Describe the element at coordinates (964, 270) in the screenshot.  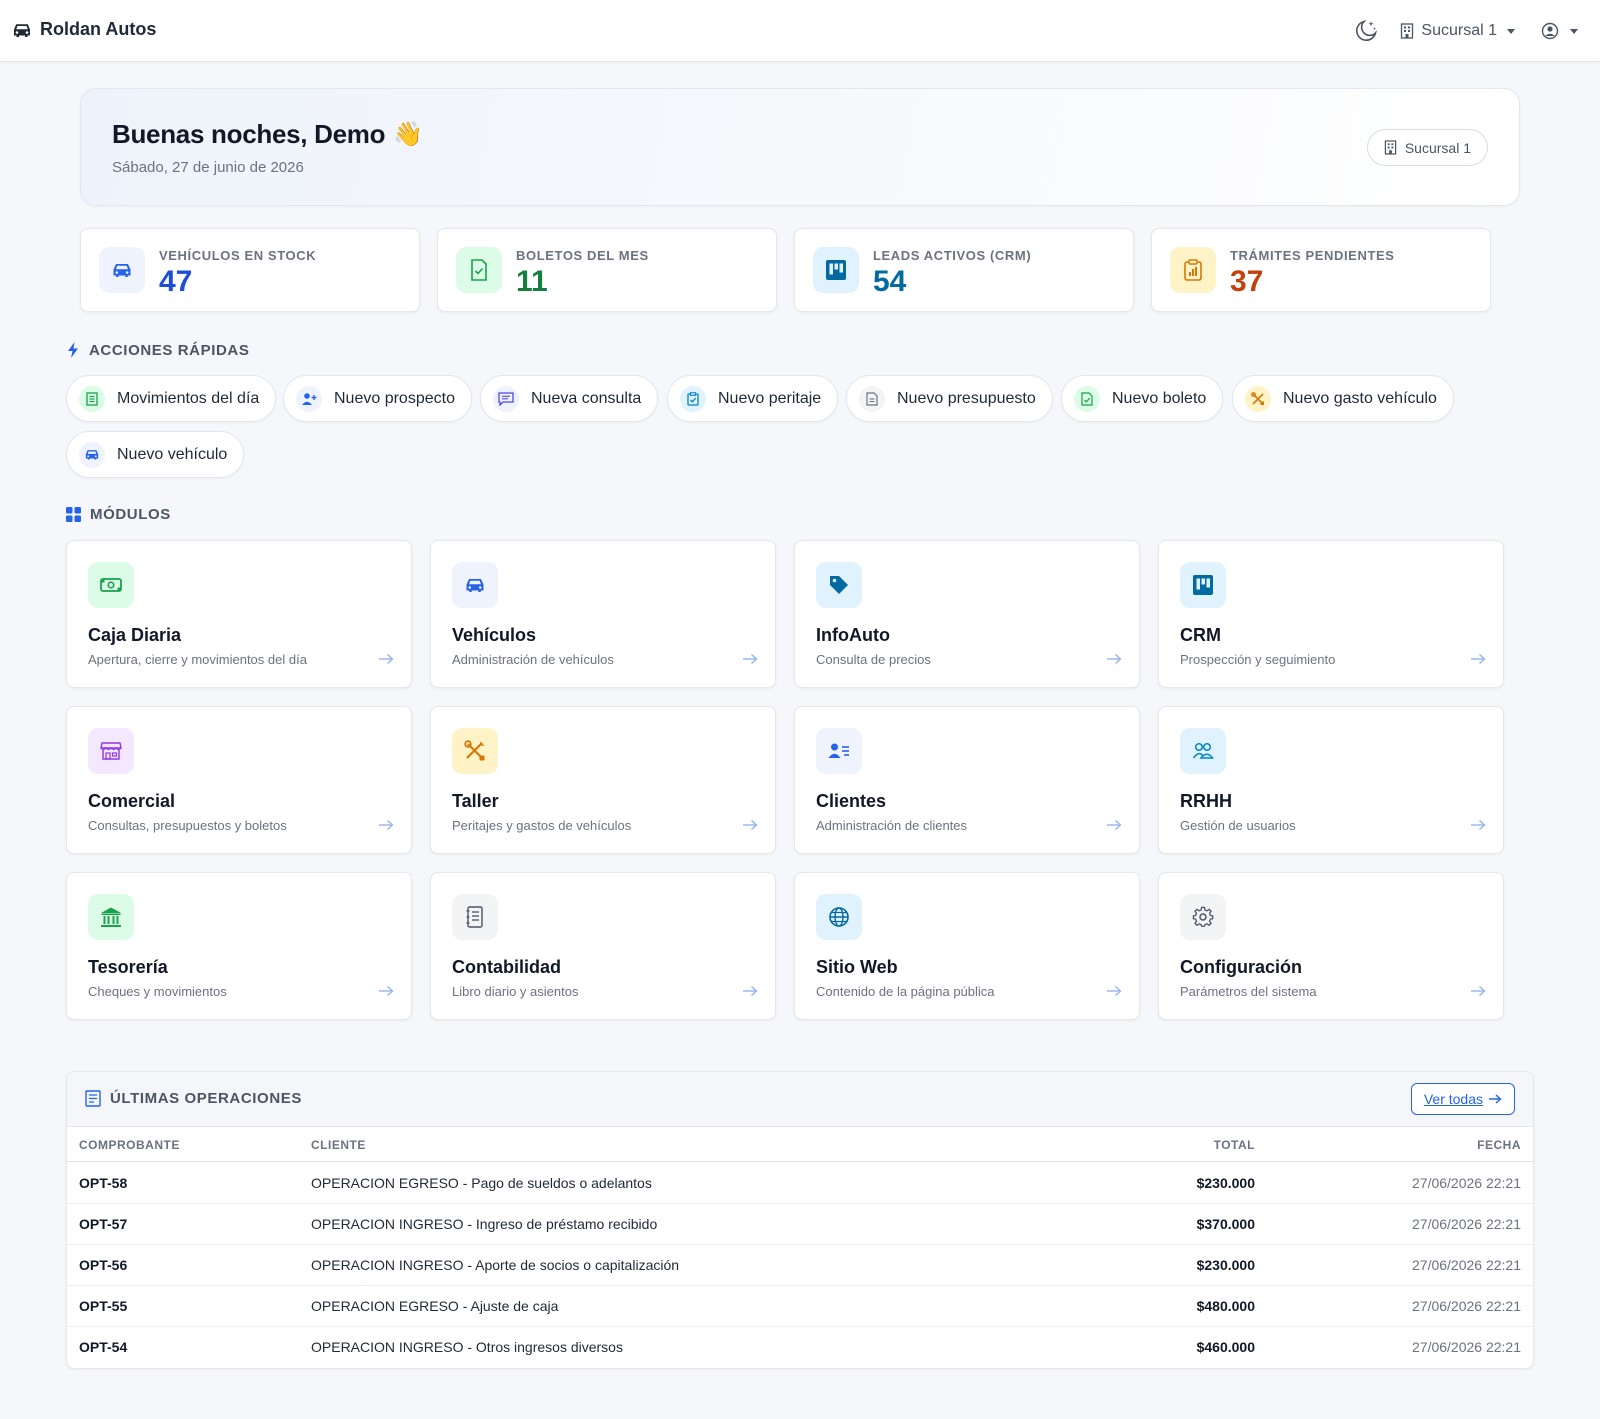
I see `stat-card-leads: LEADS ACTIVOS (CRM) 54` at that location.